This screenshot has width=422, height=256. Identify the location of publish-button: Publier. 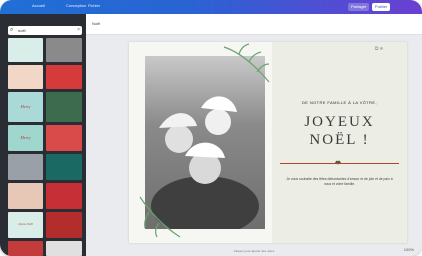
(381, 7).